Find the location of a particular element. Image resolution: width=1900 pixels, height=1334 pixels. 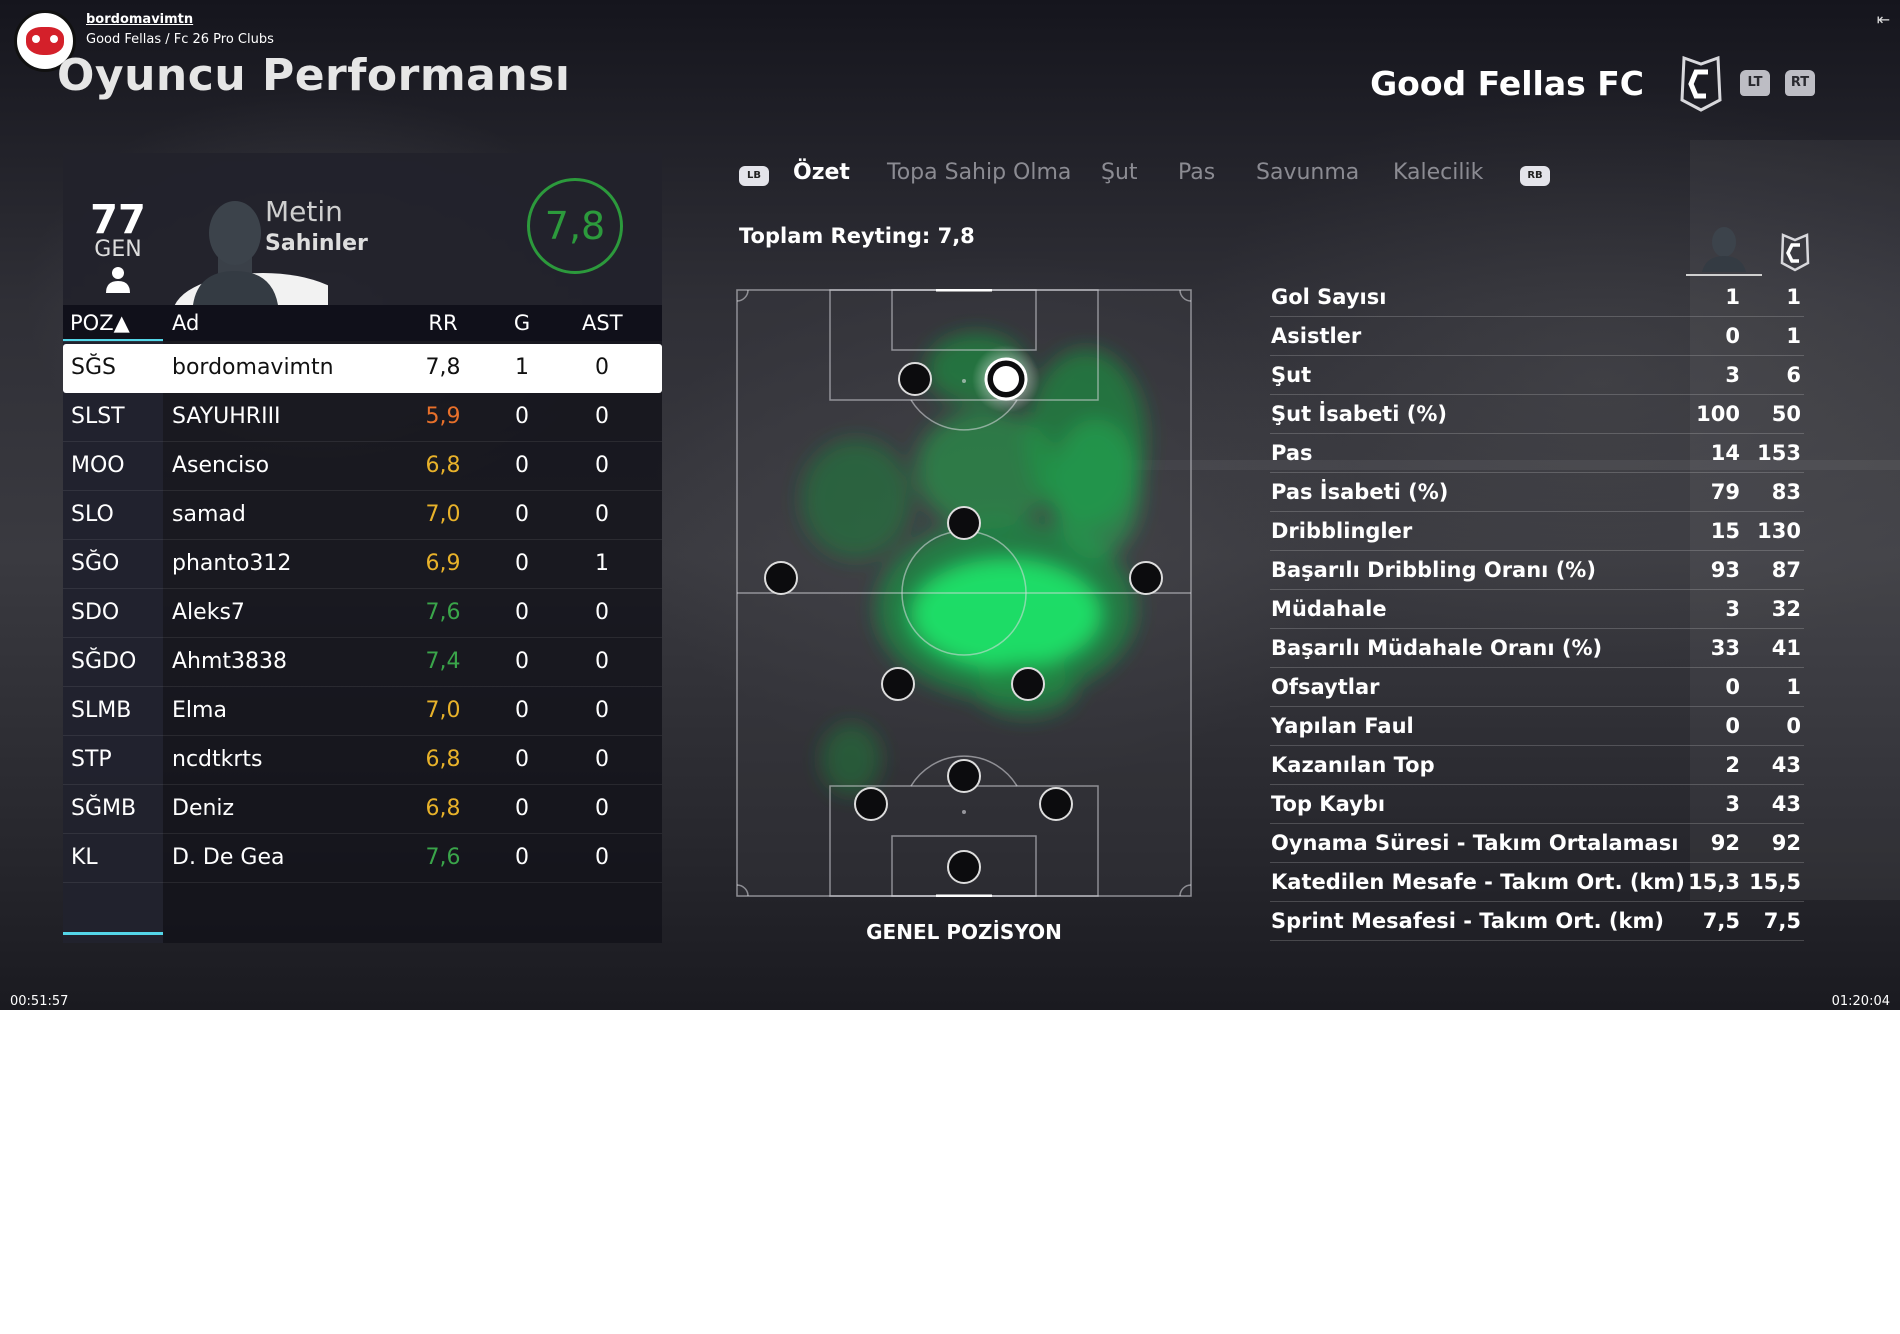

cell-name: phanto312 is located at coordinates (232, 563).